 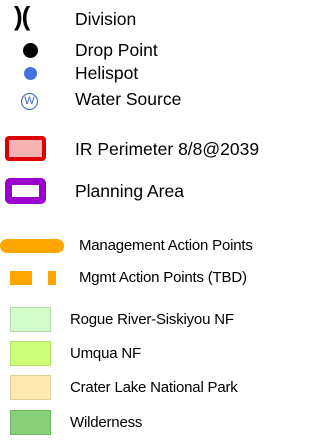 I want to click on legend-label-water-source: Water Source, so click(x=128, y=99).